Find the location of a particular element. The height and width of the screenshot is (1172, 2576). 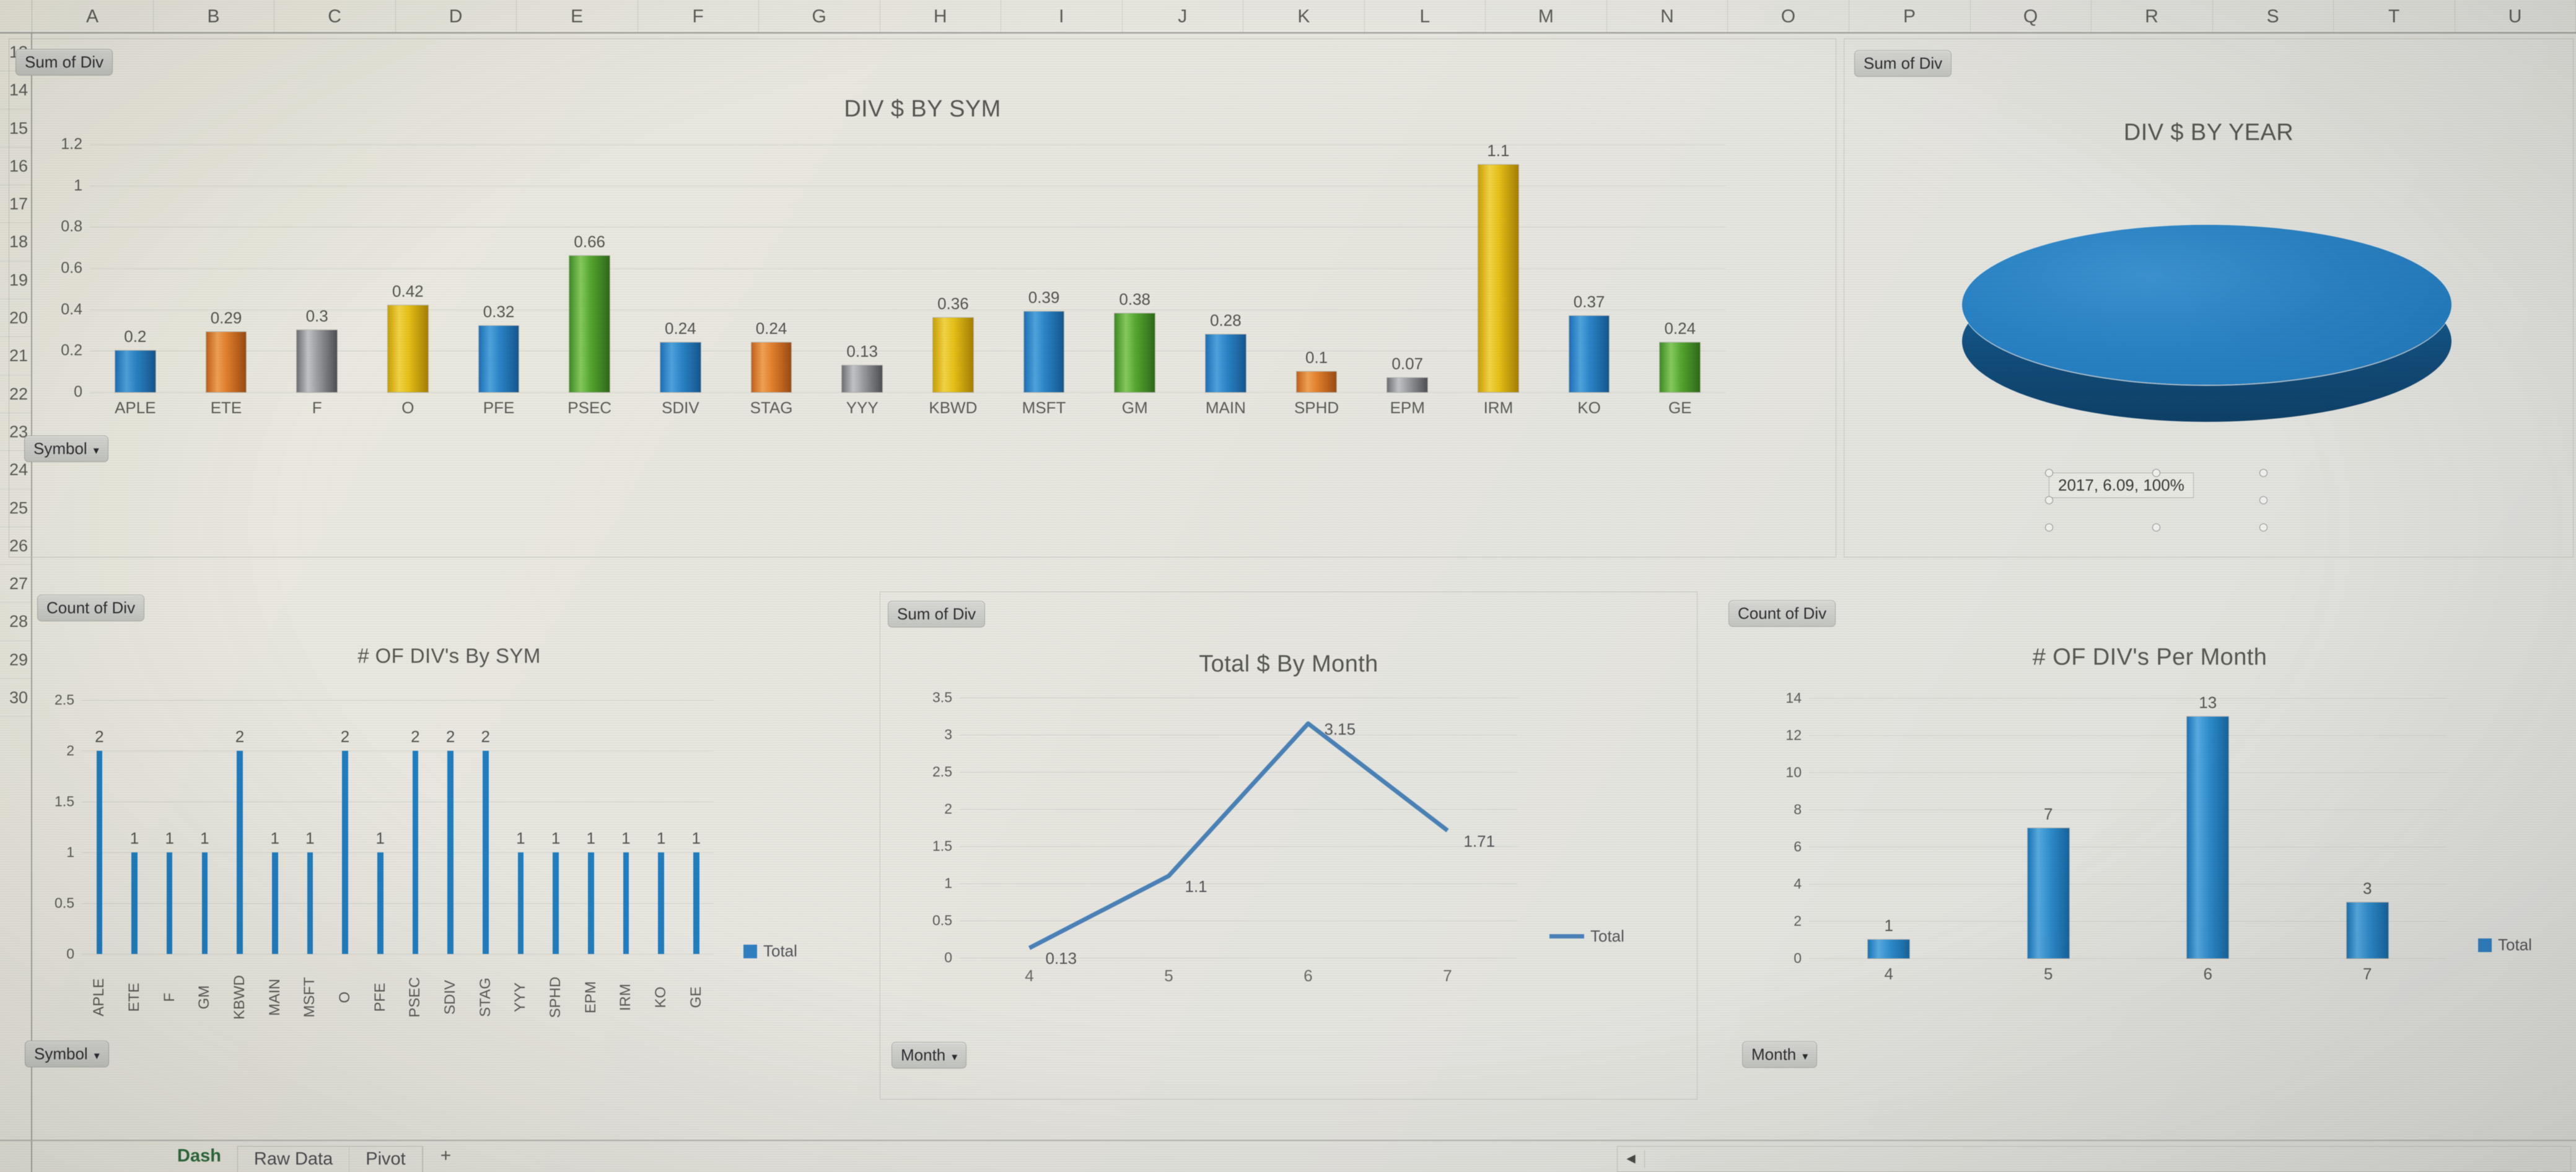

bar-slot: 2 SDIV is located at coordinates (450, 857).